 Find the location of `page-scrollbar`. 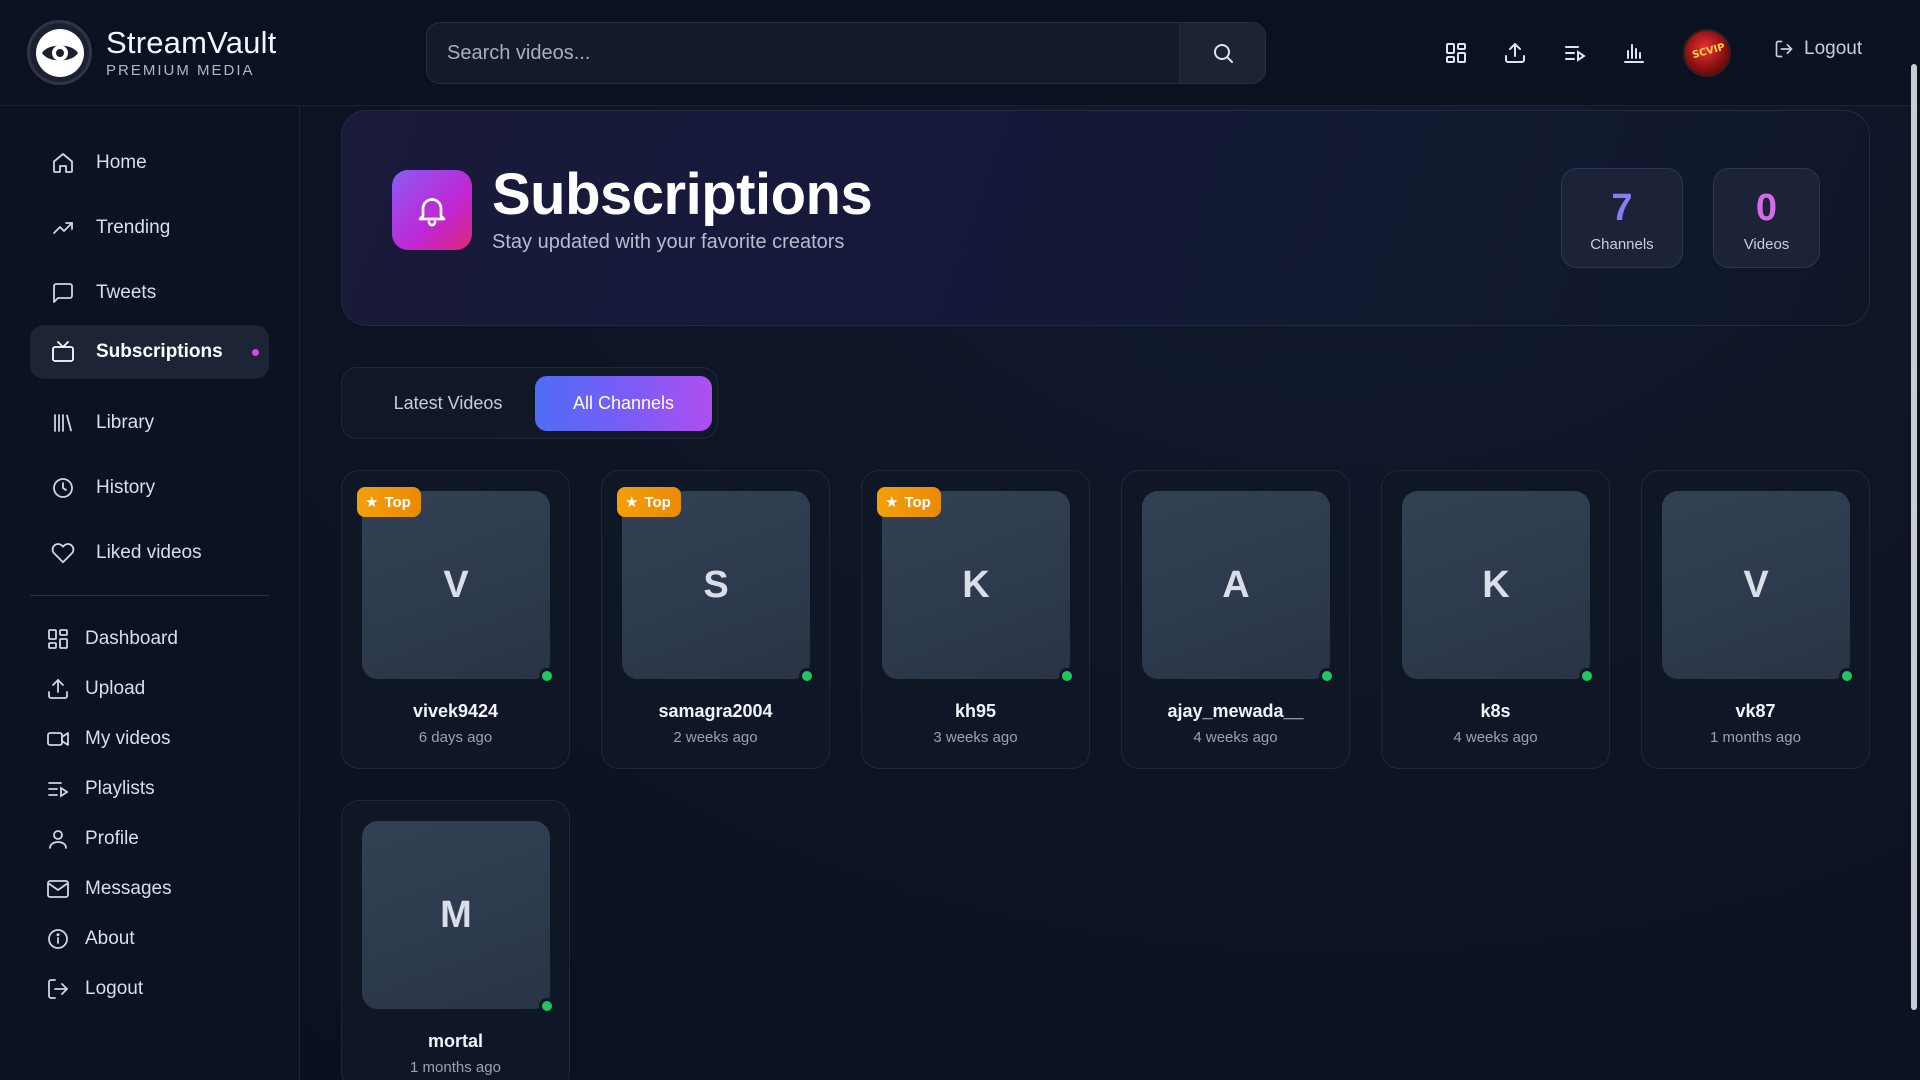

page-scrollbar is located at coordinates (1914, 537).